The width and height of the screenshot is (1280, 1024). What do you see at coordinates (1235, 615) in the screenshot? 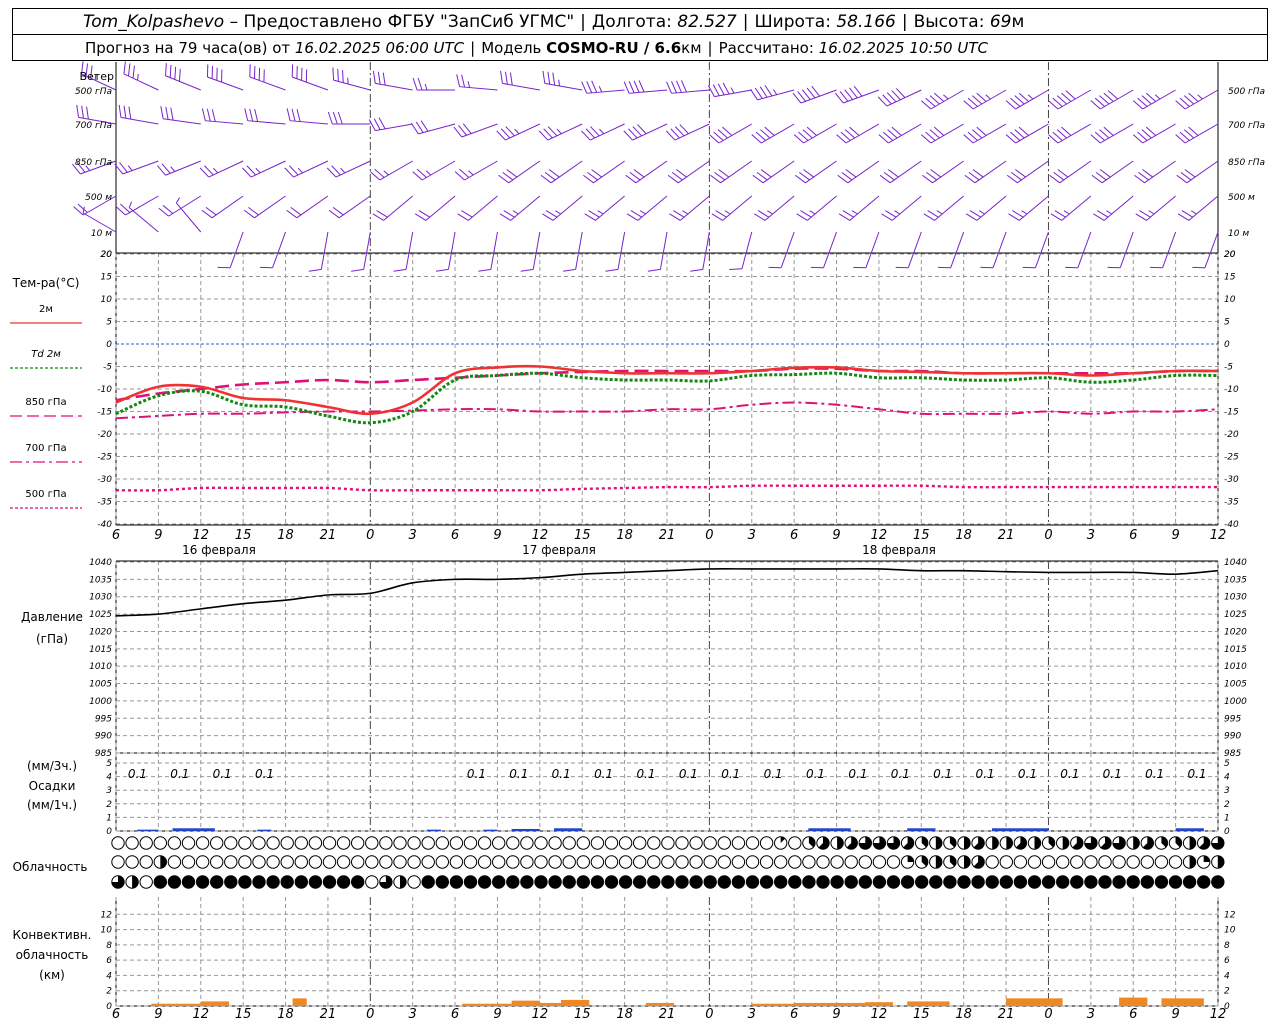
I see `press-tick-right: 1025` at bounding box center [1235, 615].